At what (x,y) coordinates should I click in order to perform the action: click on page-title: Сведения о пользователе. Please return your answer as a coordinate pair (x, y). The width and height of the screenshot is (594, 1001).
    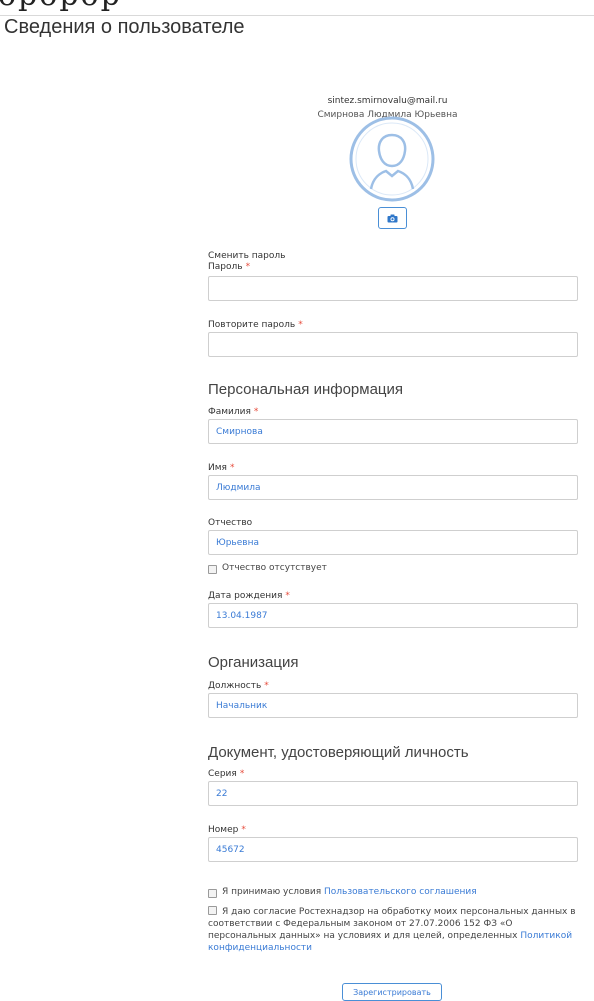
    Looking at the image, I should click on (124, 27).